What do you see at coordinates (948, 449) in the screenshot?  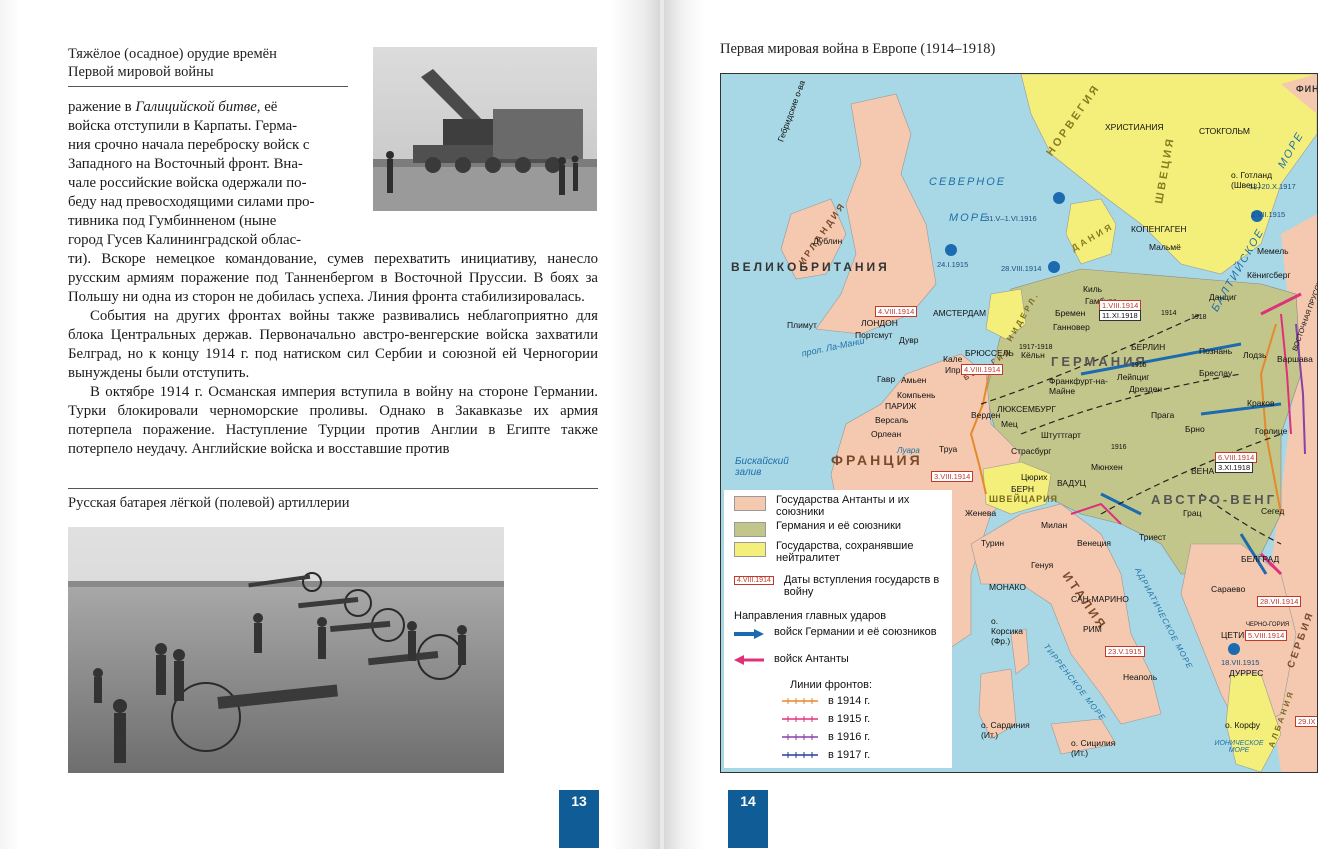 I see `city-label: Труа` at bounding box center [948, 449].